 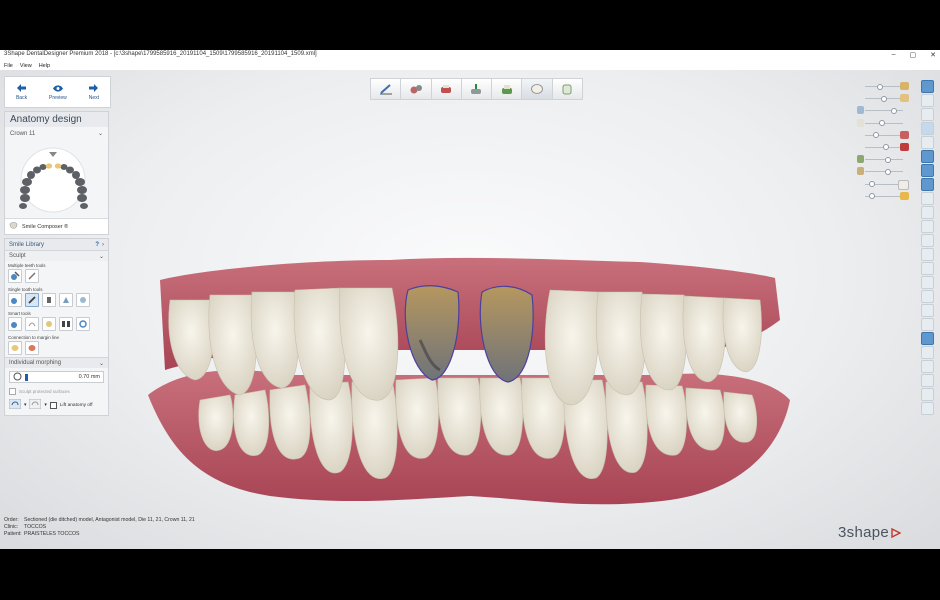 I want to click on section-icon, so click(x=927, y=324).